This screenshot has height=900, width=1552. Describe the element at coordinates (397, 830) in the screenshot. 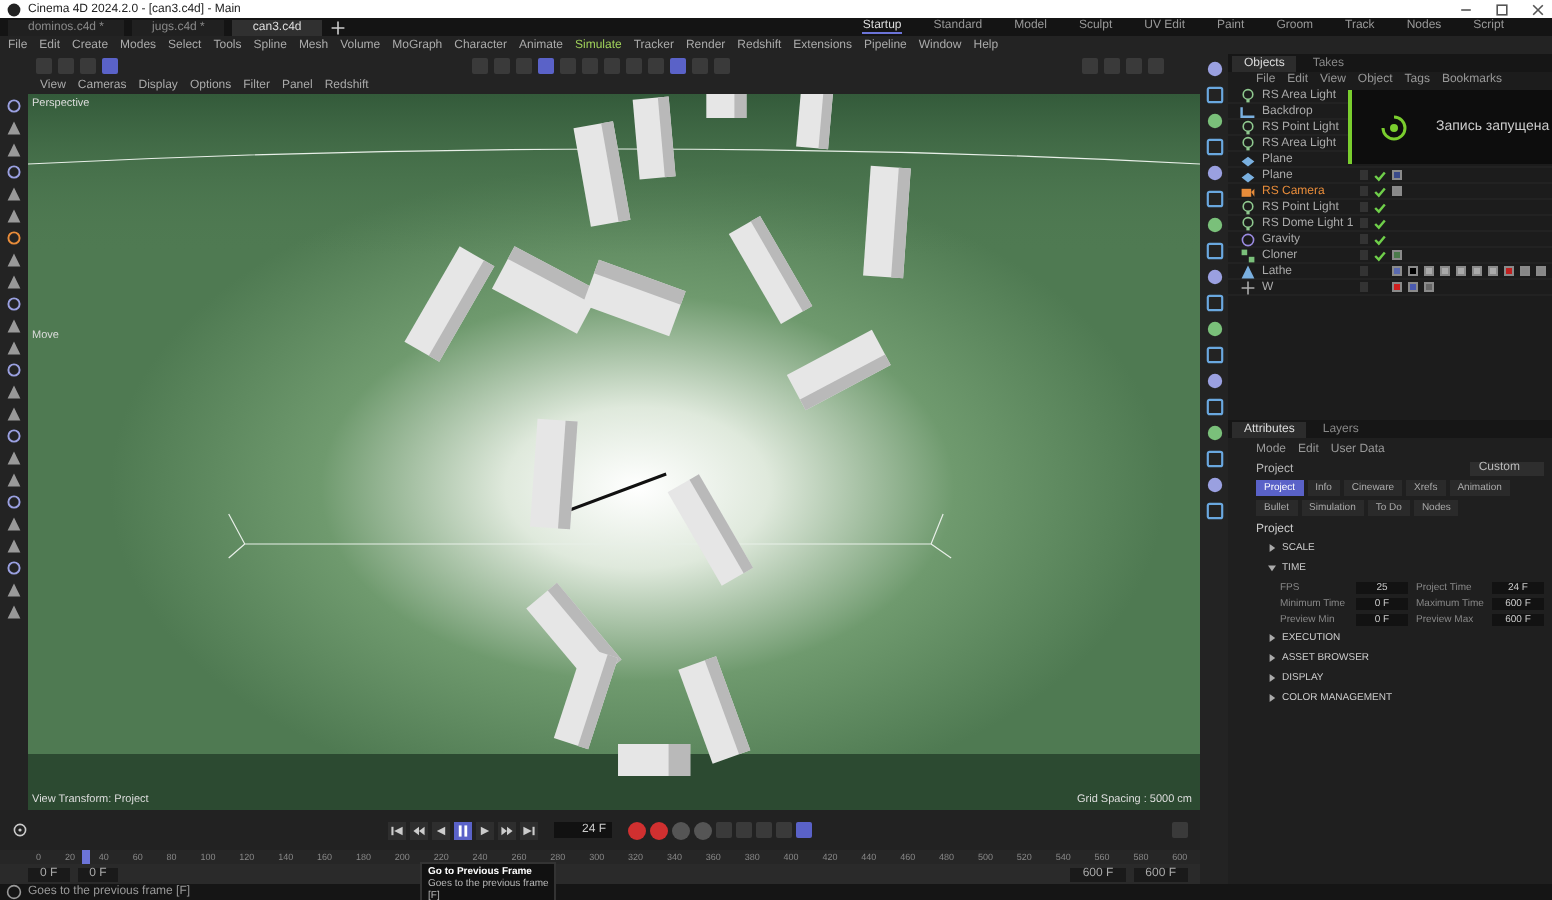

I see `skip-start-button` at that location.